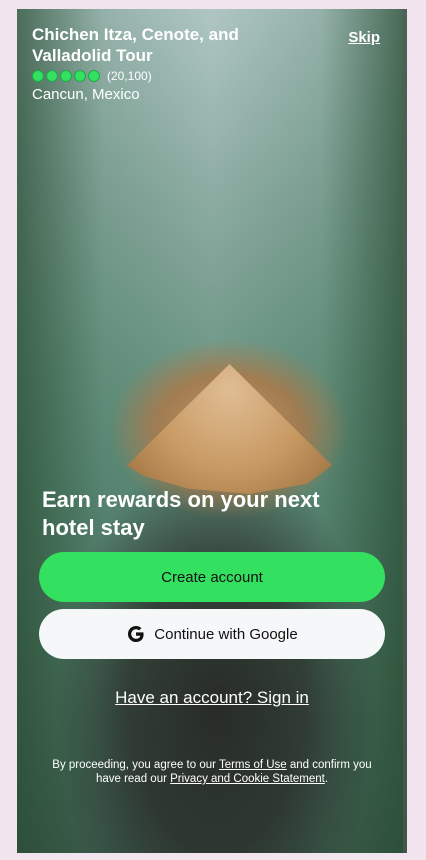  Describe the element at coordinates (212, 698) in the screenshot. I see `sign-in-link: Have an account? Sign in` at that location.